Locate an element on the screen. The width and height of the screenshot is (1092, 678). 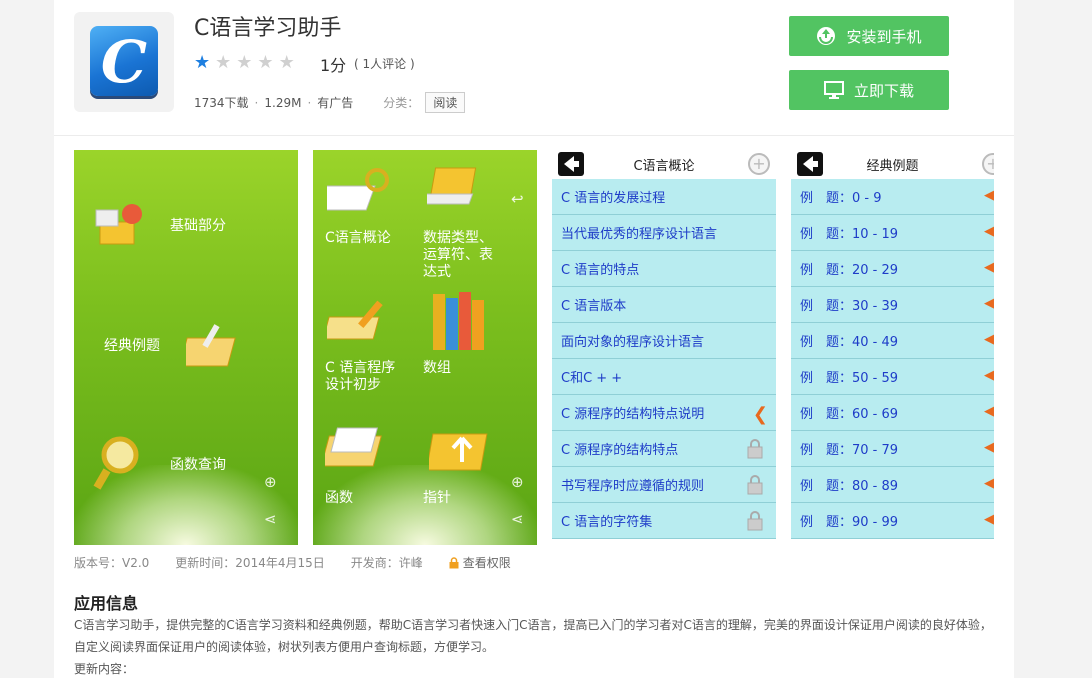
notebook-icon is located at coordinates (211, 345).